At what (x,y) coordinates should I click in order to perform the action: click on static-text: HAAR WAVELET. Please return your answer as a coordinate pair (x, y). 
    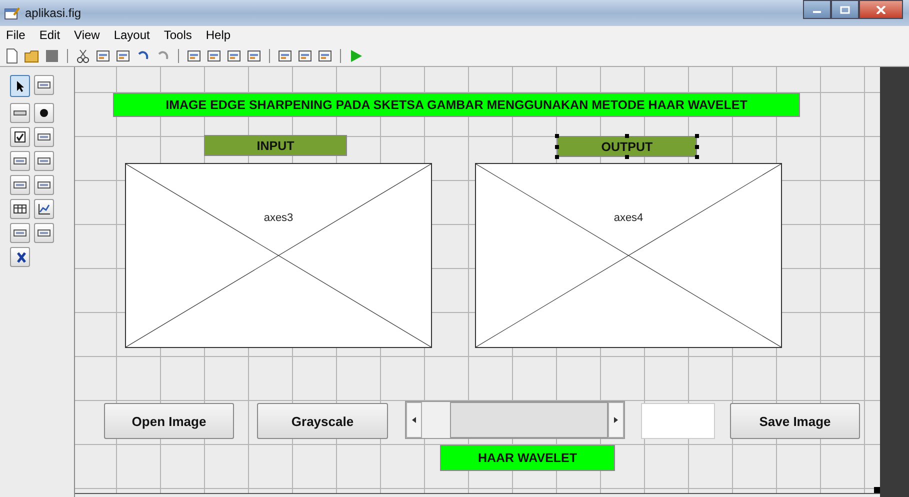
    Looking at the image, I should click on (527, 458).